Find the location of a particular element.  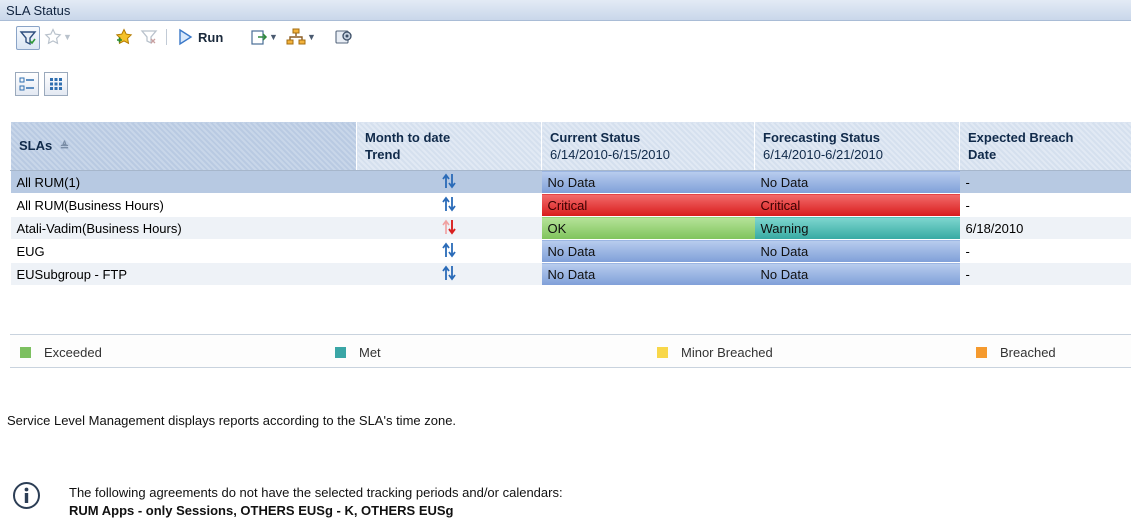

column-label: Forecasting Status is located at coordinates (822, 137).